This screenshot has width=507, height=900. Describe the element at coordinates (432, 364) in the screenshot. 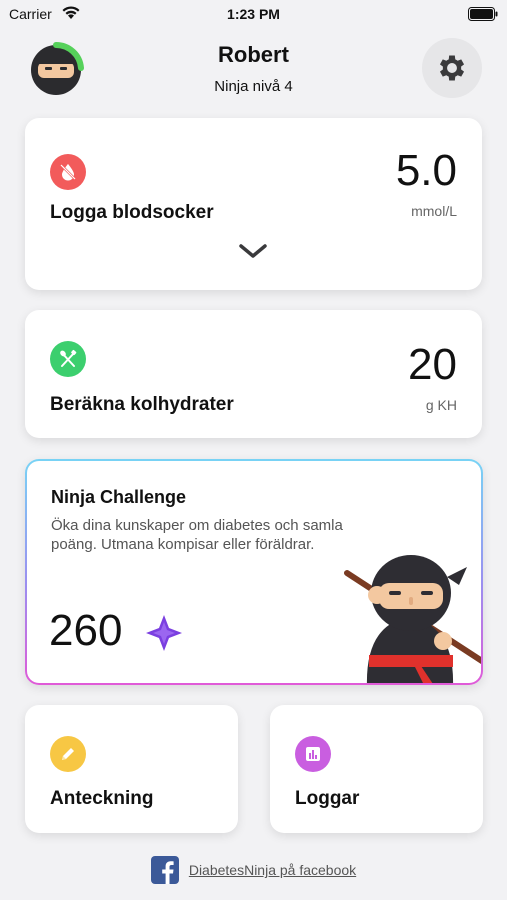

I see `carbs-value: 20` at that location.